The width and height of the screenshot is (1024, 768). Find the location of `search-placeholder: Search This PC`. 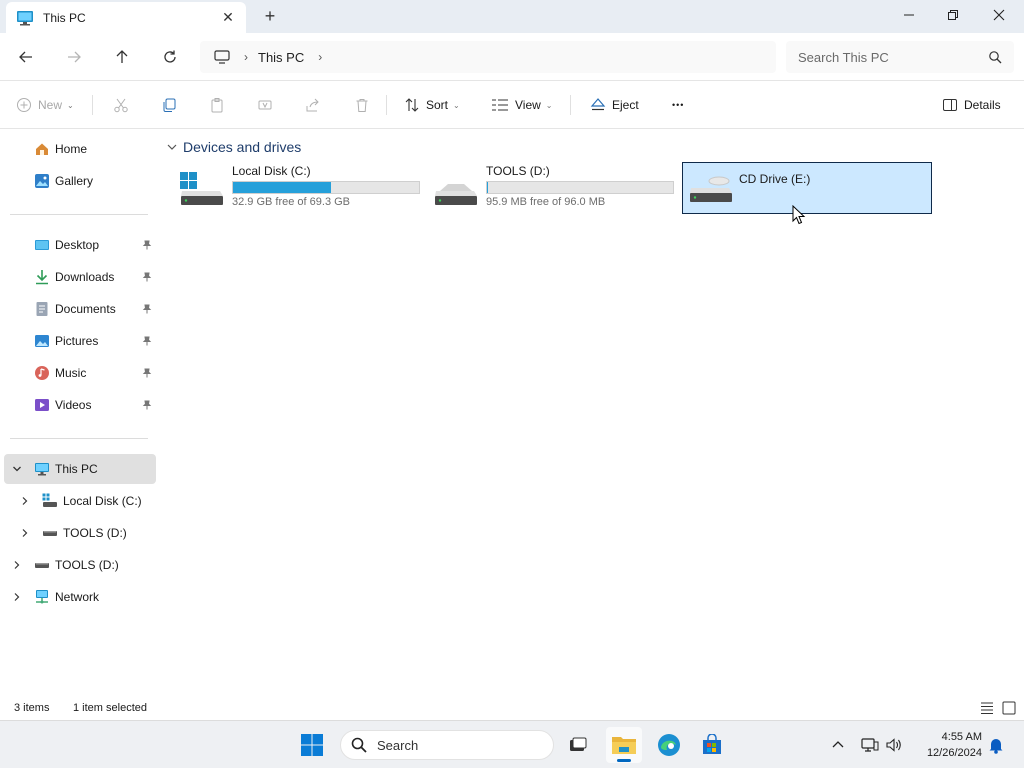

search-placeholder: Search This PC is located at coordinates (893, 57).